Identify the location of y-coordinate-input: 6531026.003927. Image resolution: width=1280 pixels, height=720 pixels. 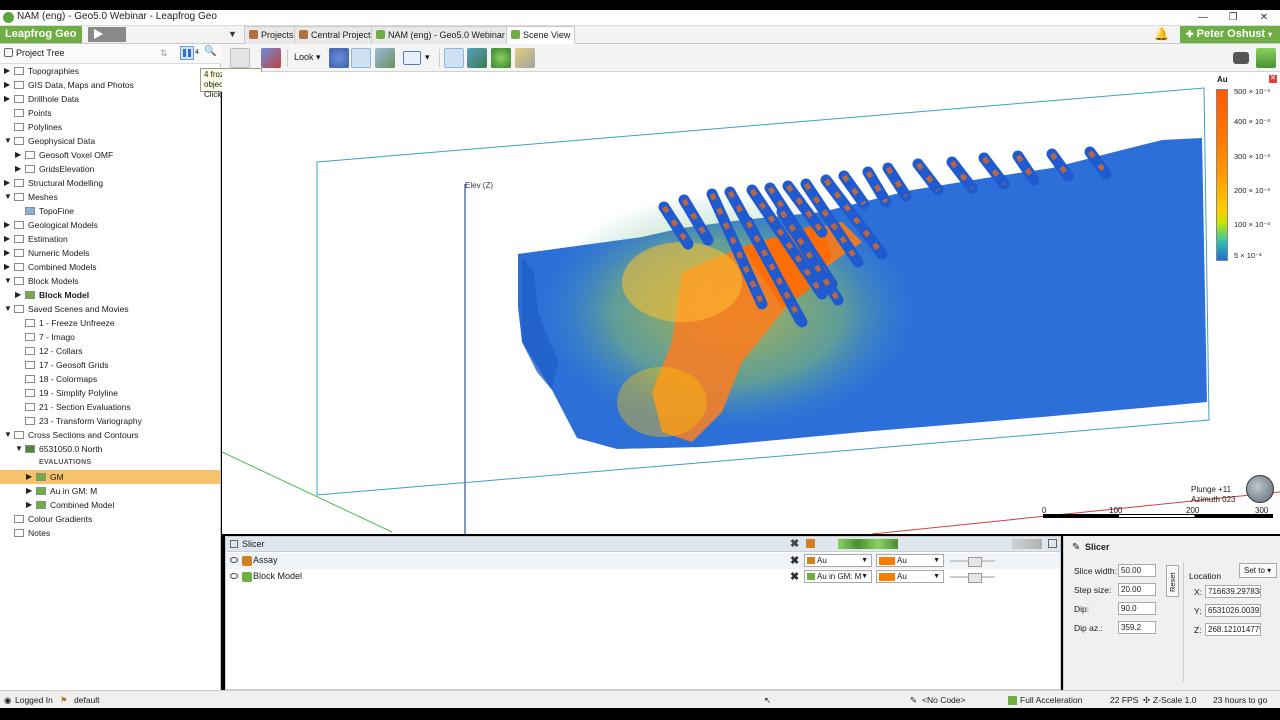
(1233, 610).